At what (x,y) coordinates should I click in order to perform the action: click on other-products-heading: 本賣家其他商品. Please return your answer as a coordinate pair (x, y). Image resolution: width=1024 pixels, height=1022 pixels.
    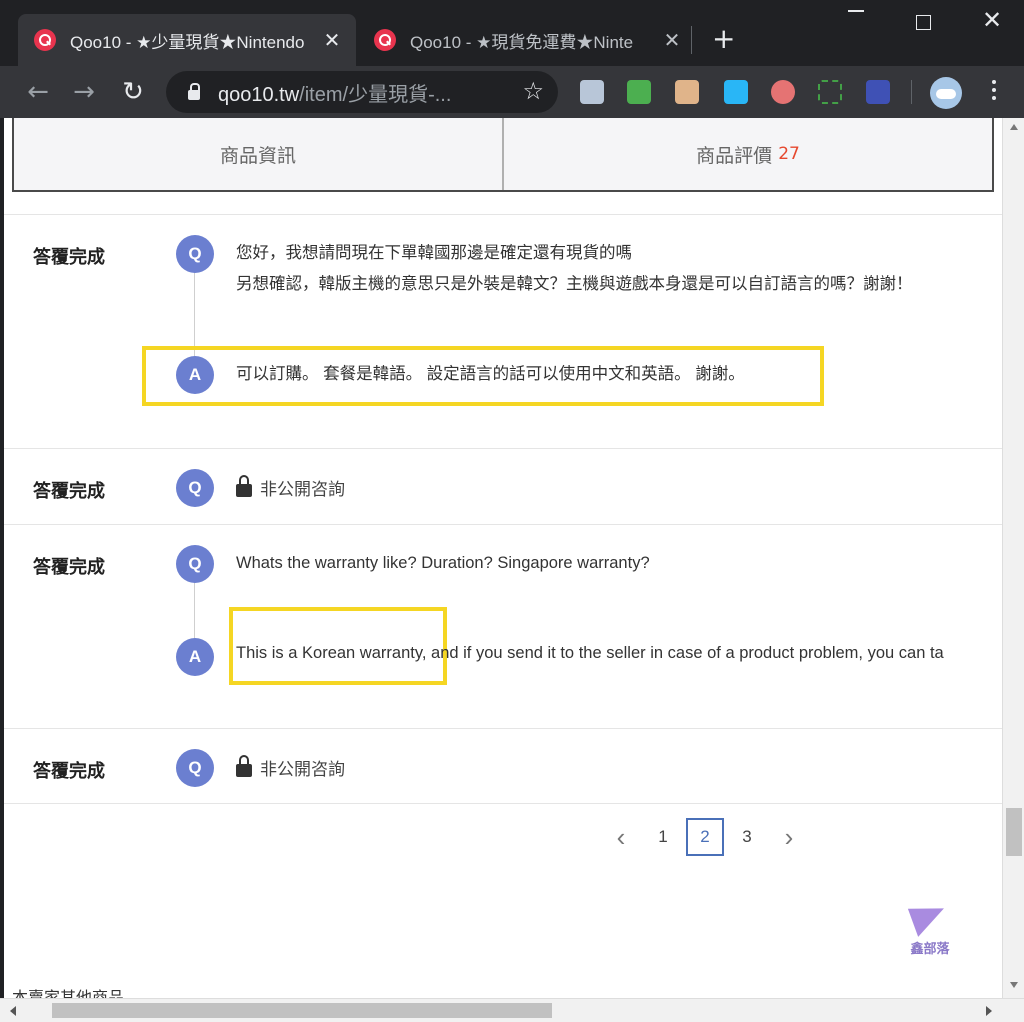
    Looking at the image, I should click on (68, 993).